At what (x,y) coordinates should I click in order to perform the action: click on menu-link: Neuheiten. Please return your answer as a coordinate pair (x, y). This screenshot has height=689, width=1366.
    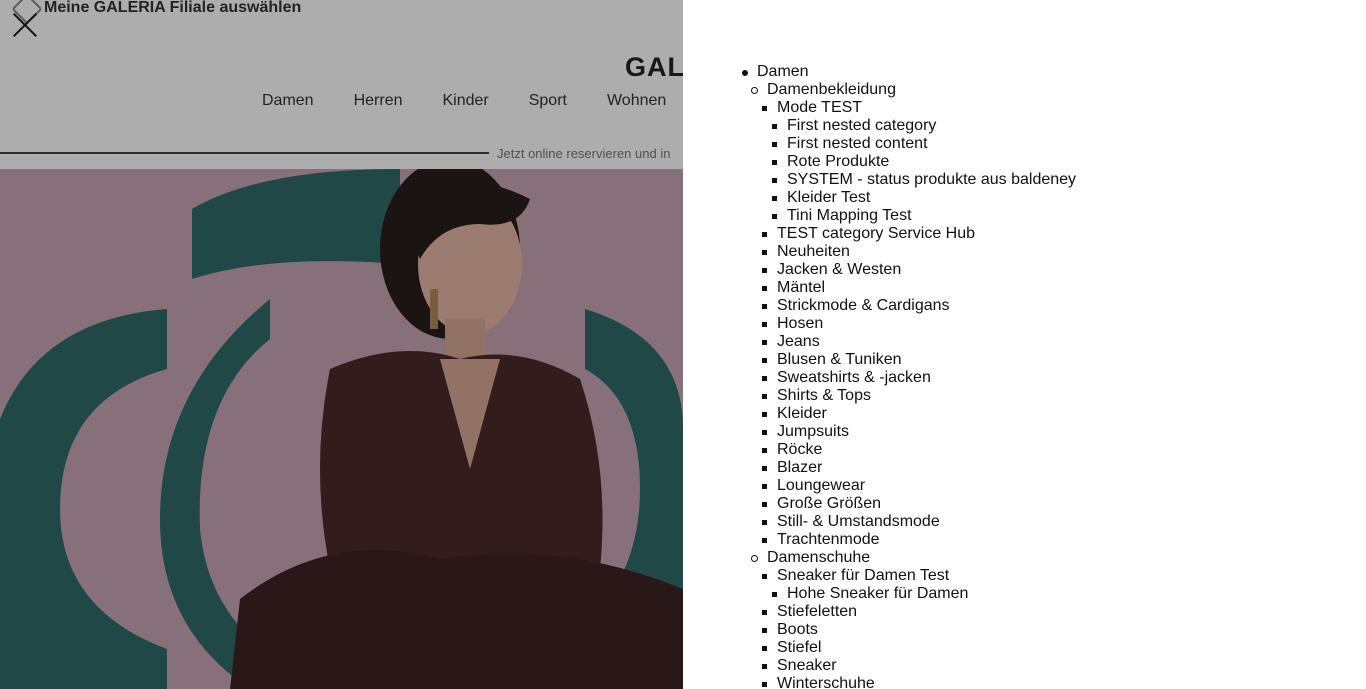
    Looking at the image, I should click on (926, 252).